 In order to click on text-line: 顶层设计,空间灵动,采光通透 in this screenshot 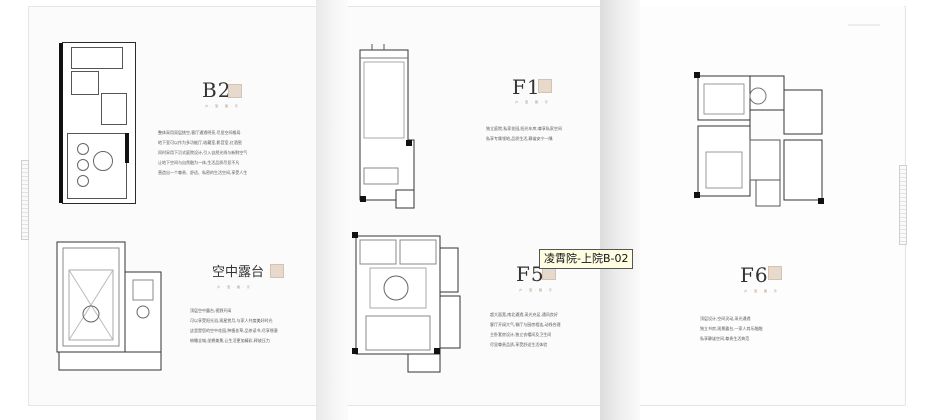, I will do `click(725, 318)`.